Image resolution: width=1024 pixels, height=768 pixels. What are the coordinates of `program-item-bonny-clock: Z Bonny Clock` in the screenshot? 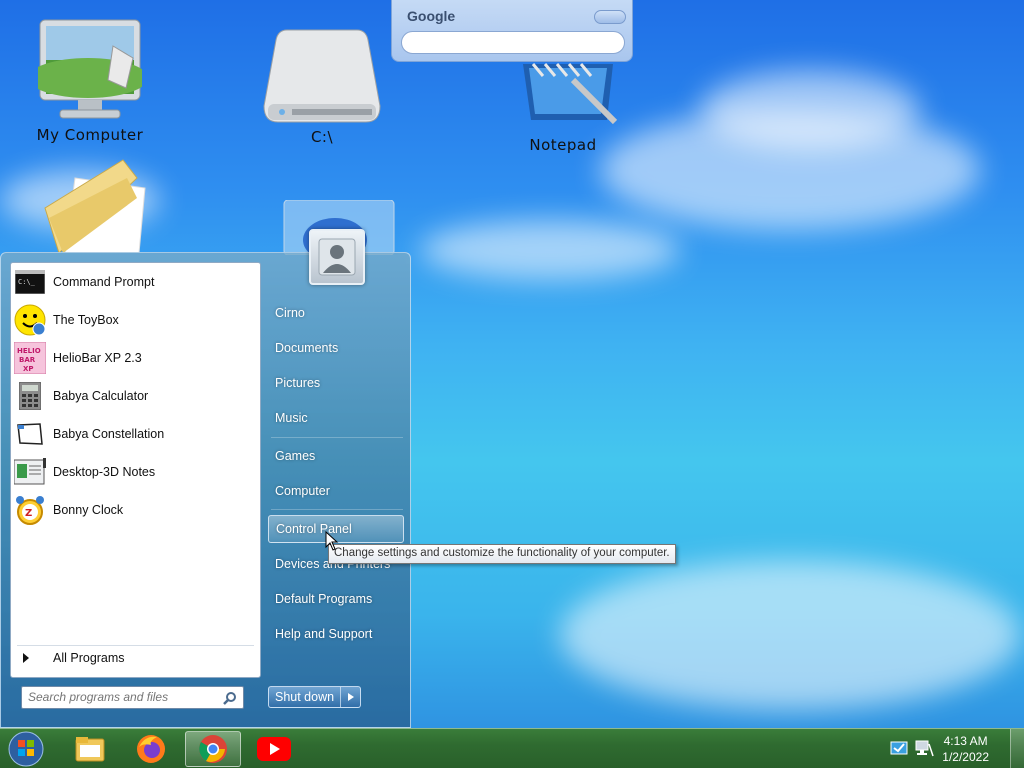 It's located at (135, 510).